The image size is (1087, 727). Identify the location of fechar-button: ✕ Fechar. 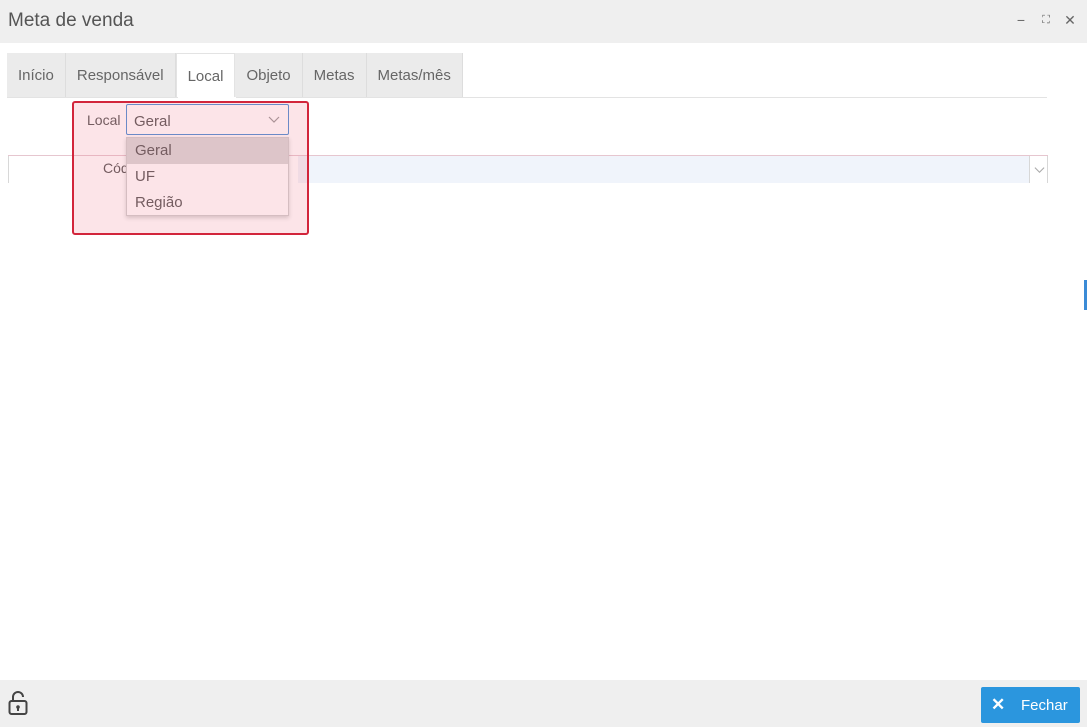
(1030, 705).